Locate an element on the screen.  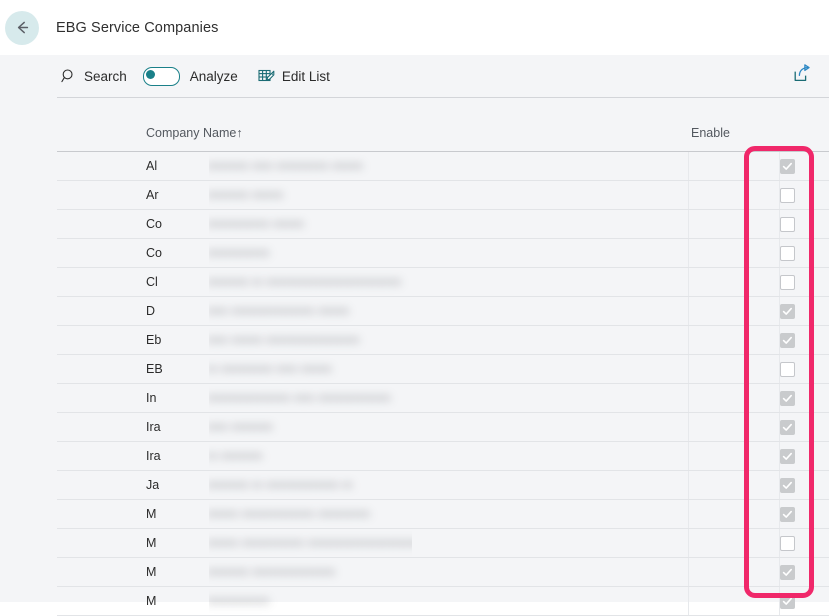
analyze-toggle: Analyze is located at coordinates (190, 76).